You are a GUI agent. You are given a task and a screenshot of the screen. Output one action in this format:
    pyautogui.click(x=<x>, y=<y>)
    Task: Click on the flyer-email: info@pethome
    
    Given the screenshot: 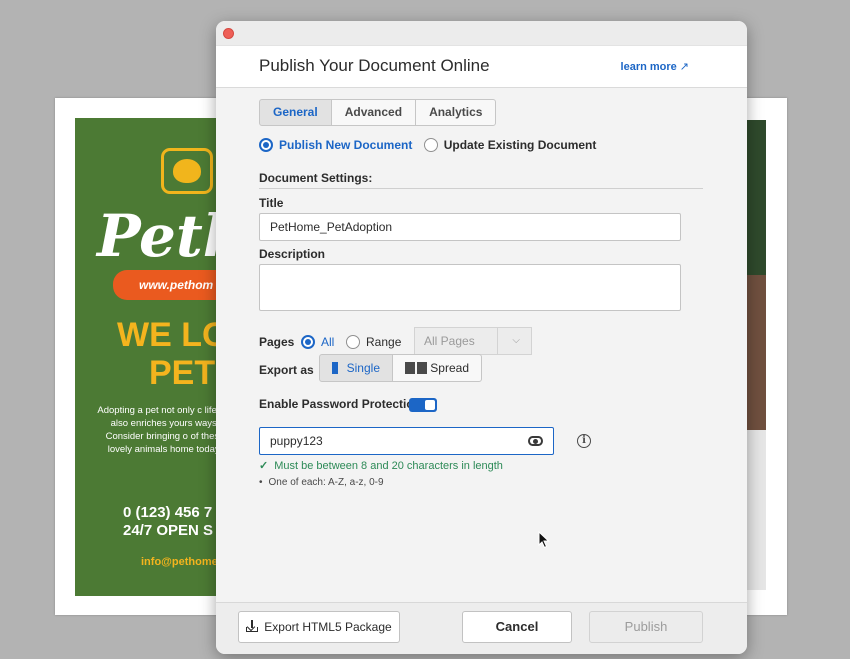 What is the action you would take?
    pyautogui.click(x=179, y=562)
    